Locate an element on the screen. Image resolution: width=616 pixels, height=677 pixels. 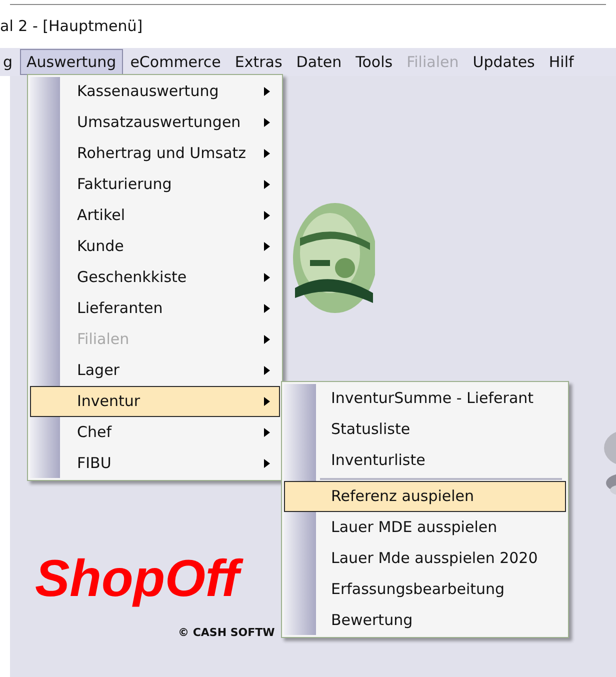
menu-item: Fakturierung is located at coordinates (155, 184).